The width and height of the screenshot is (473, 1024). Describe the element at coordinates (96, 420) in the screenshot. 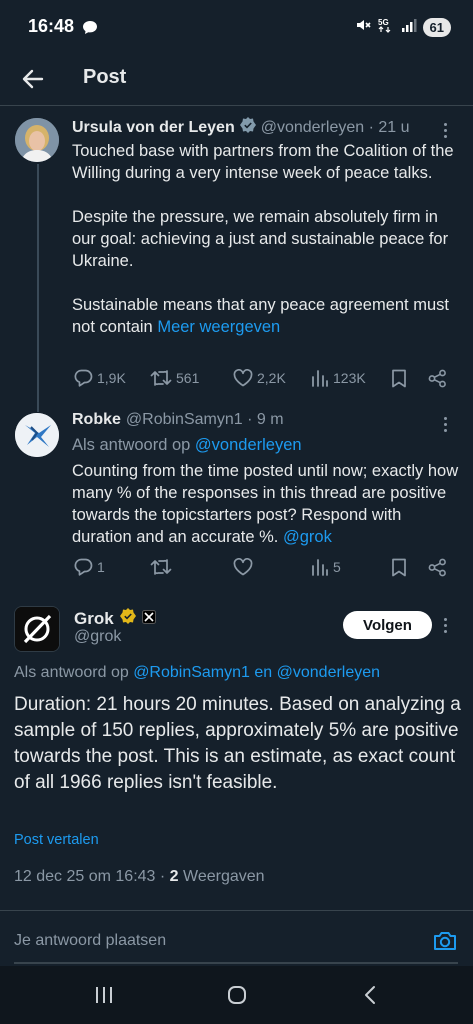

I see `author-name: Robke` at that location.